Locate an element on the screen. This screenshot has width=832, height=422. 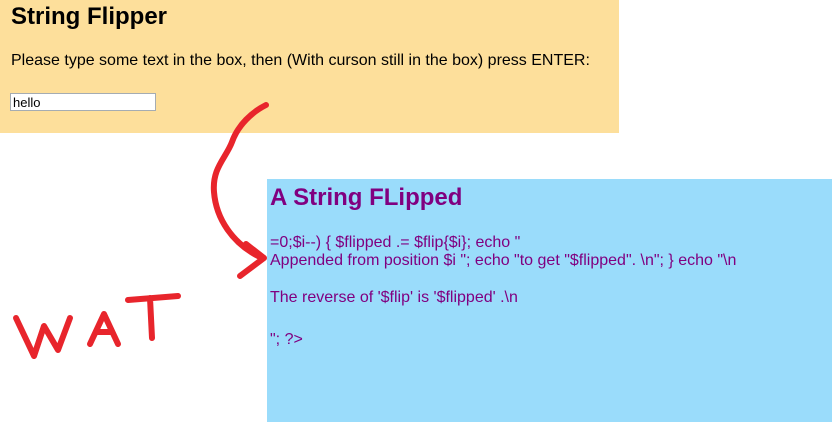
page-title: String Flipper is located at coordinates (89, 16).